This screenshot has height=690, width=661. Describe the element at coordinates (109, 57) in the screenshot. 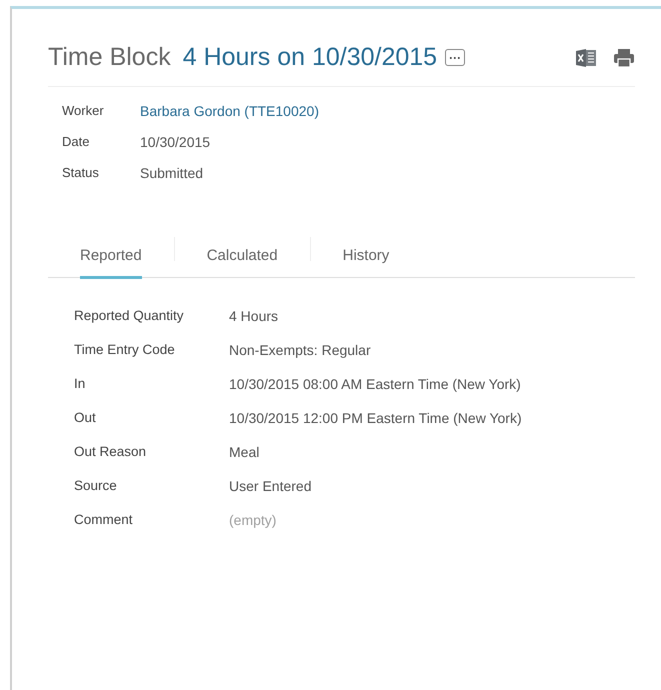

I see `page-title: Time Block` at that location.